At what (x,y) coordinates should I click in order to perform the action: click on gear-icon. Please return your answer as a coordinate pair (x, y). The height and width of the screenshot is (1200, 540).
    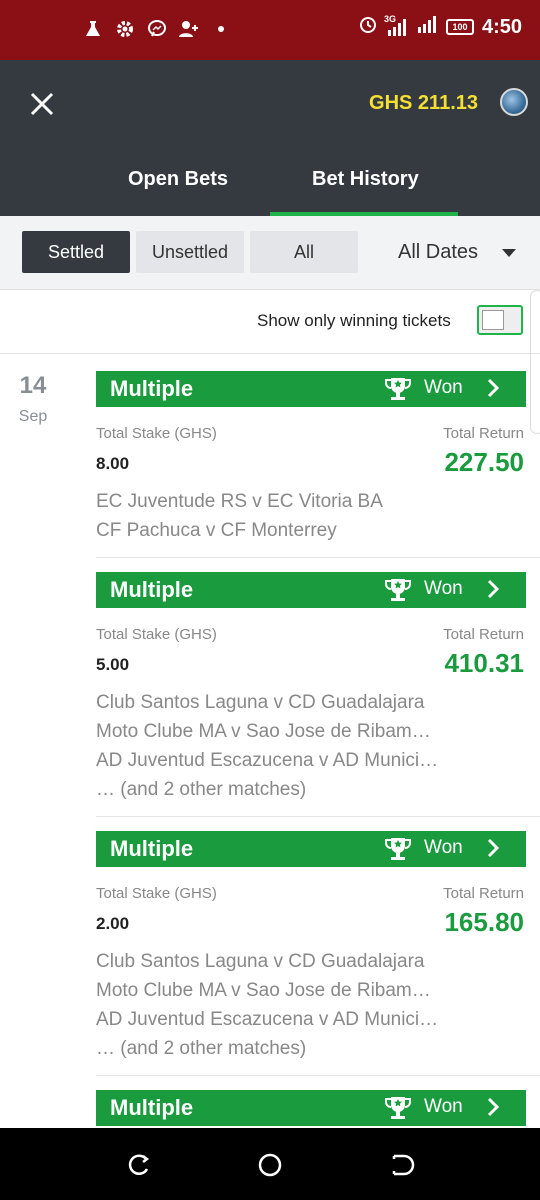
    Looking at the image, I should click on (125, 29).